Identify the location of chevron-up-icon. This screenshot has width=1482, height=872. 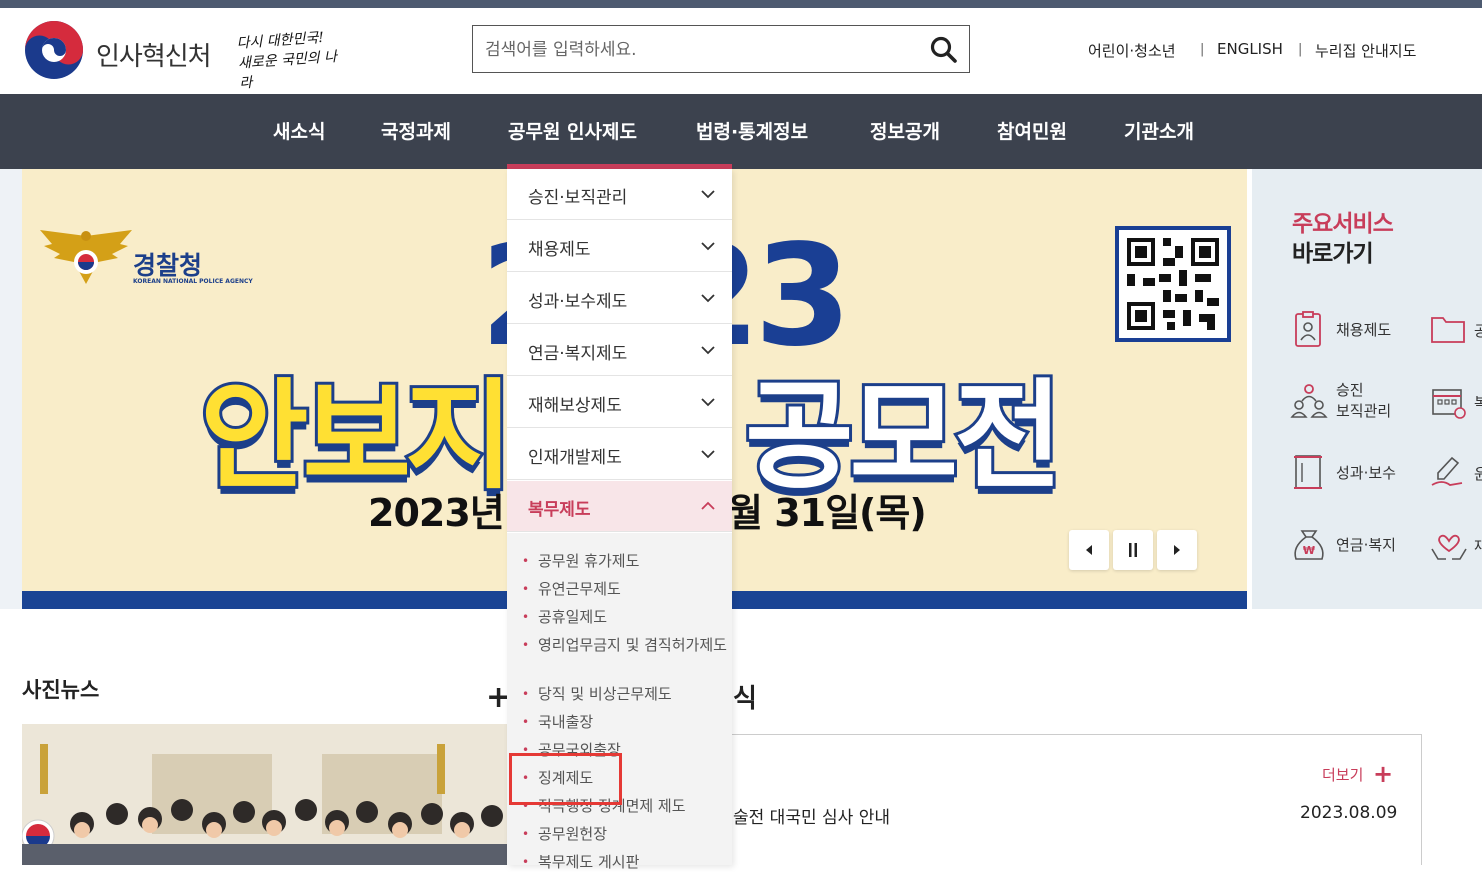
(708, 505).